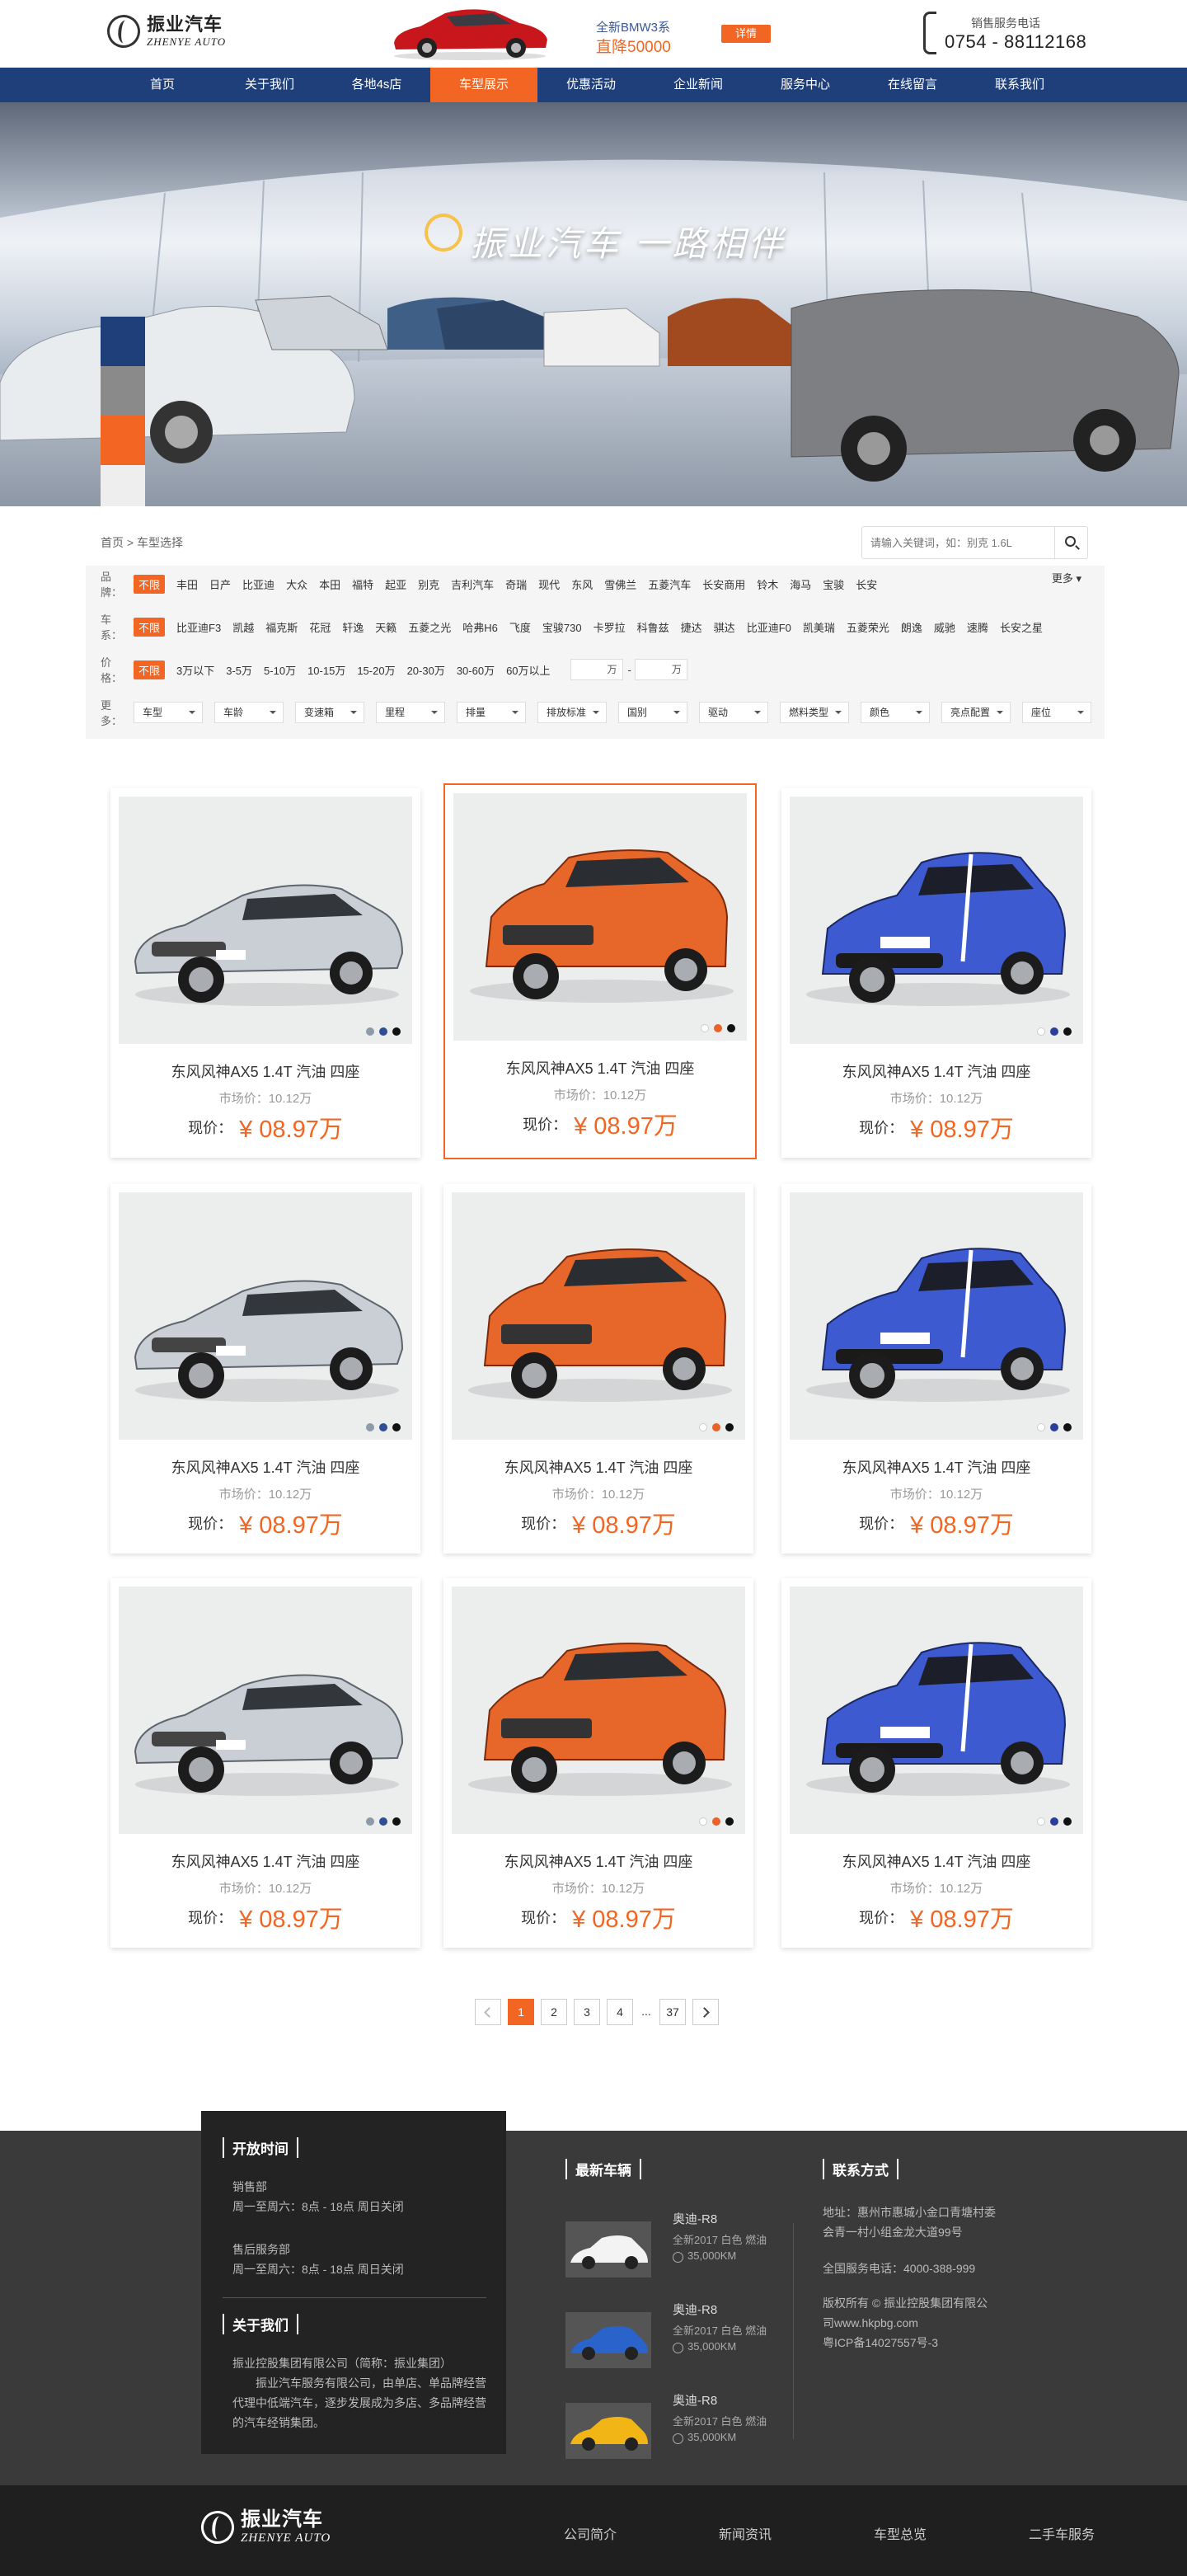 The height and width of the screenshot is (2576, 1187). Describe the element at coordinates (957, 543) in the screenshot. I see `search-input` at that location.